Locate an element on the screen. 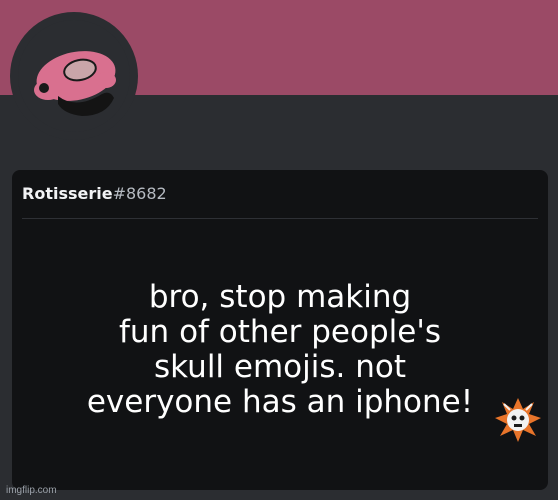 This screenshot has width=558, height=500. message-line: everyone has an iphone! is located at coordinates (280, 402).